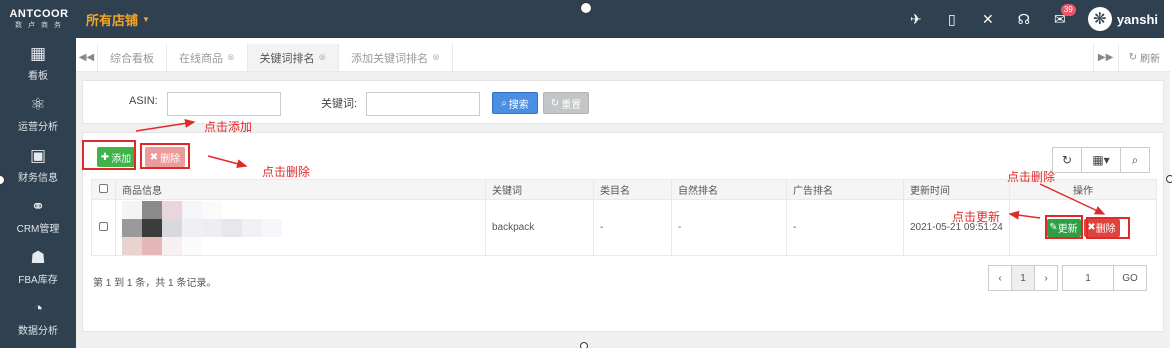 This screenshot has width=1172, height=348. Describe the element at coordinates (845, 227) in the screenshot. I see `ad-rank-cell: -` at that location.